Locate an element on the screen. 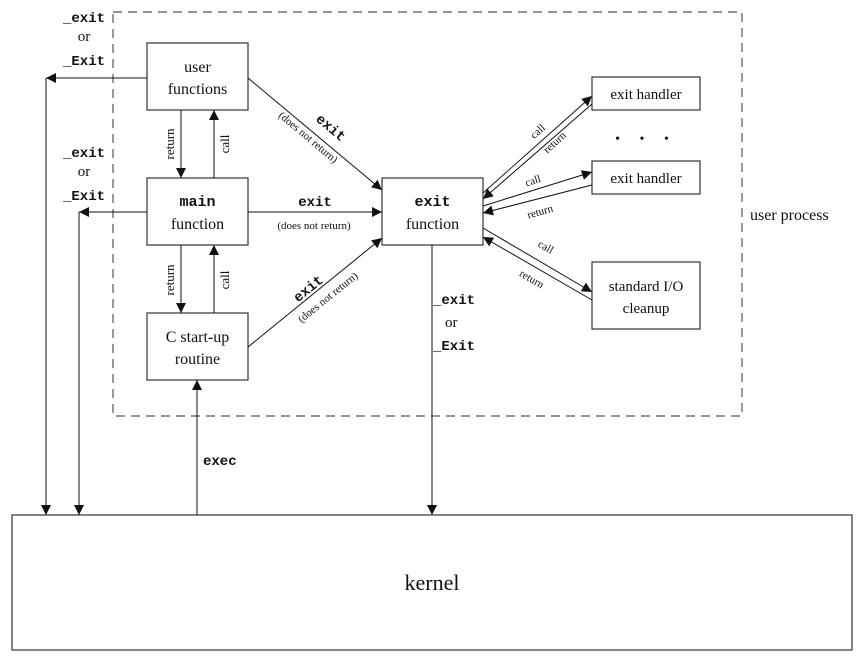  exit-function-line1: exit is located at coordinates (432, 202).